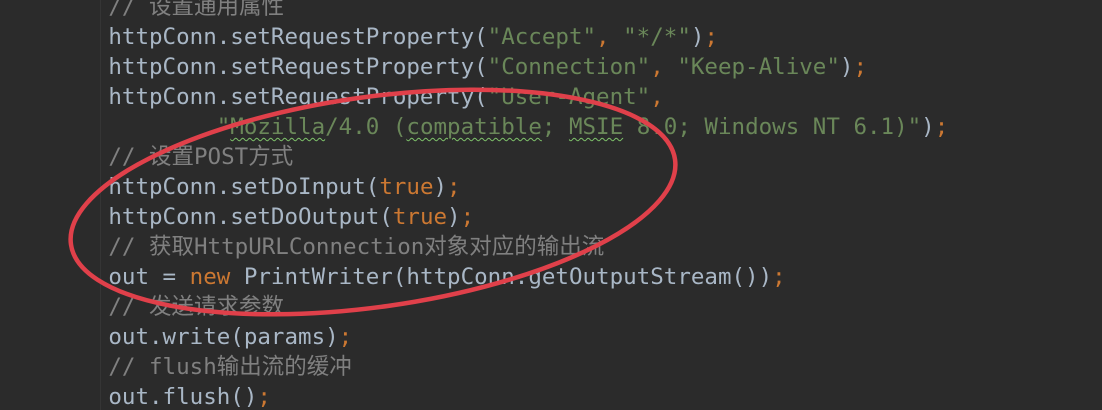  I want to click on code-line: // 获取HttpURLConnection对象对应的输出流, so click(474, 247).